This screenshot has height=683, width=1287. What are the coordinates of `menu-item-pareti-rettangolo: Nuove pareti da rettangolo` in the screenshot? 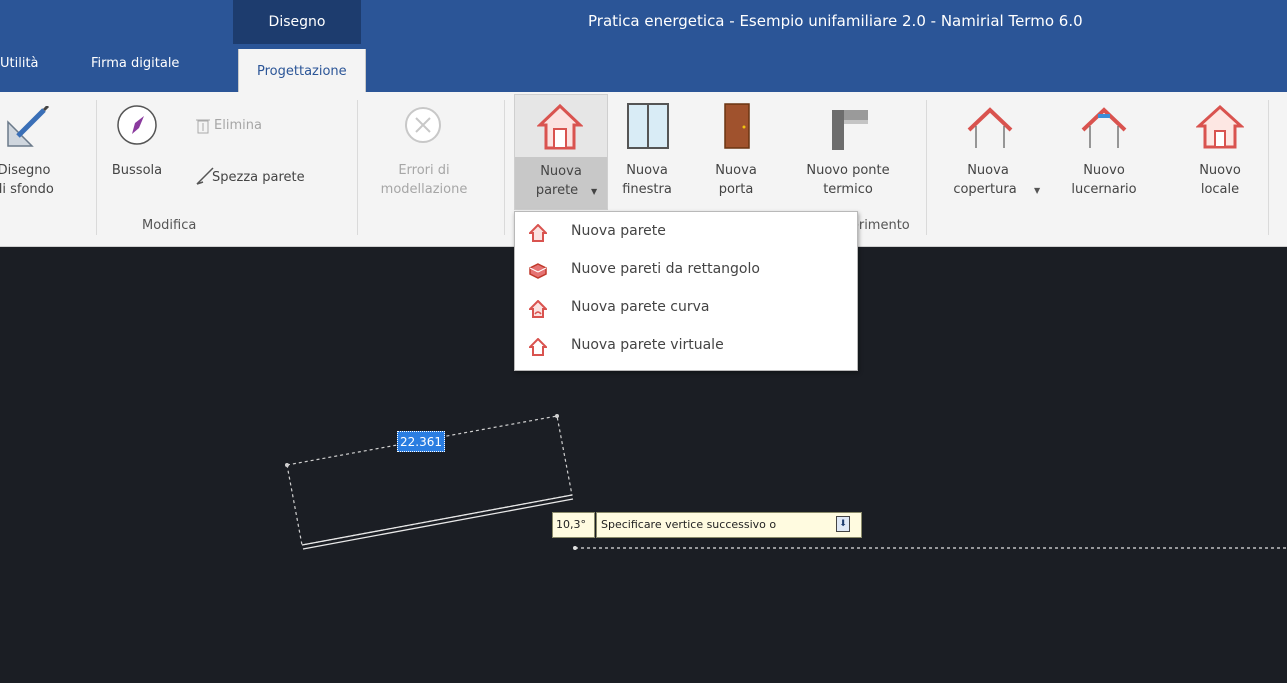 It's located at (686, 271).